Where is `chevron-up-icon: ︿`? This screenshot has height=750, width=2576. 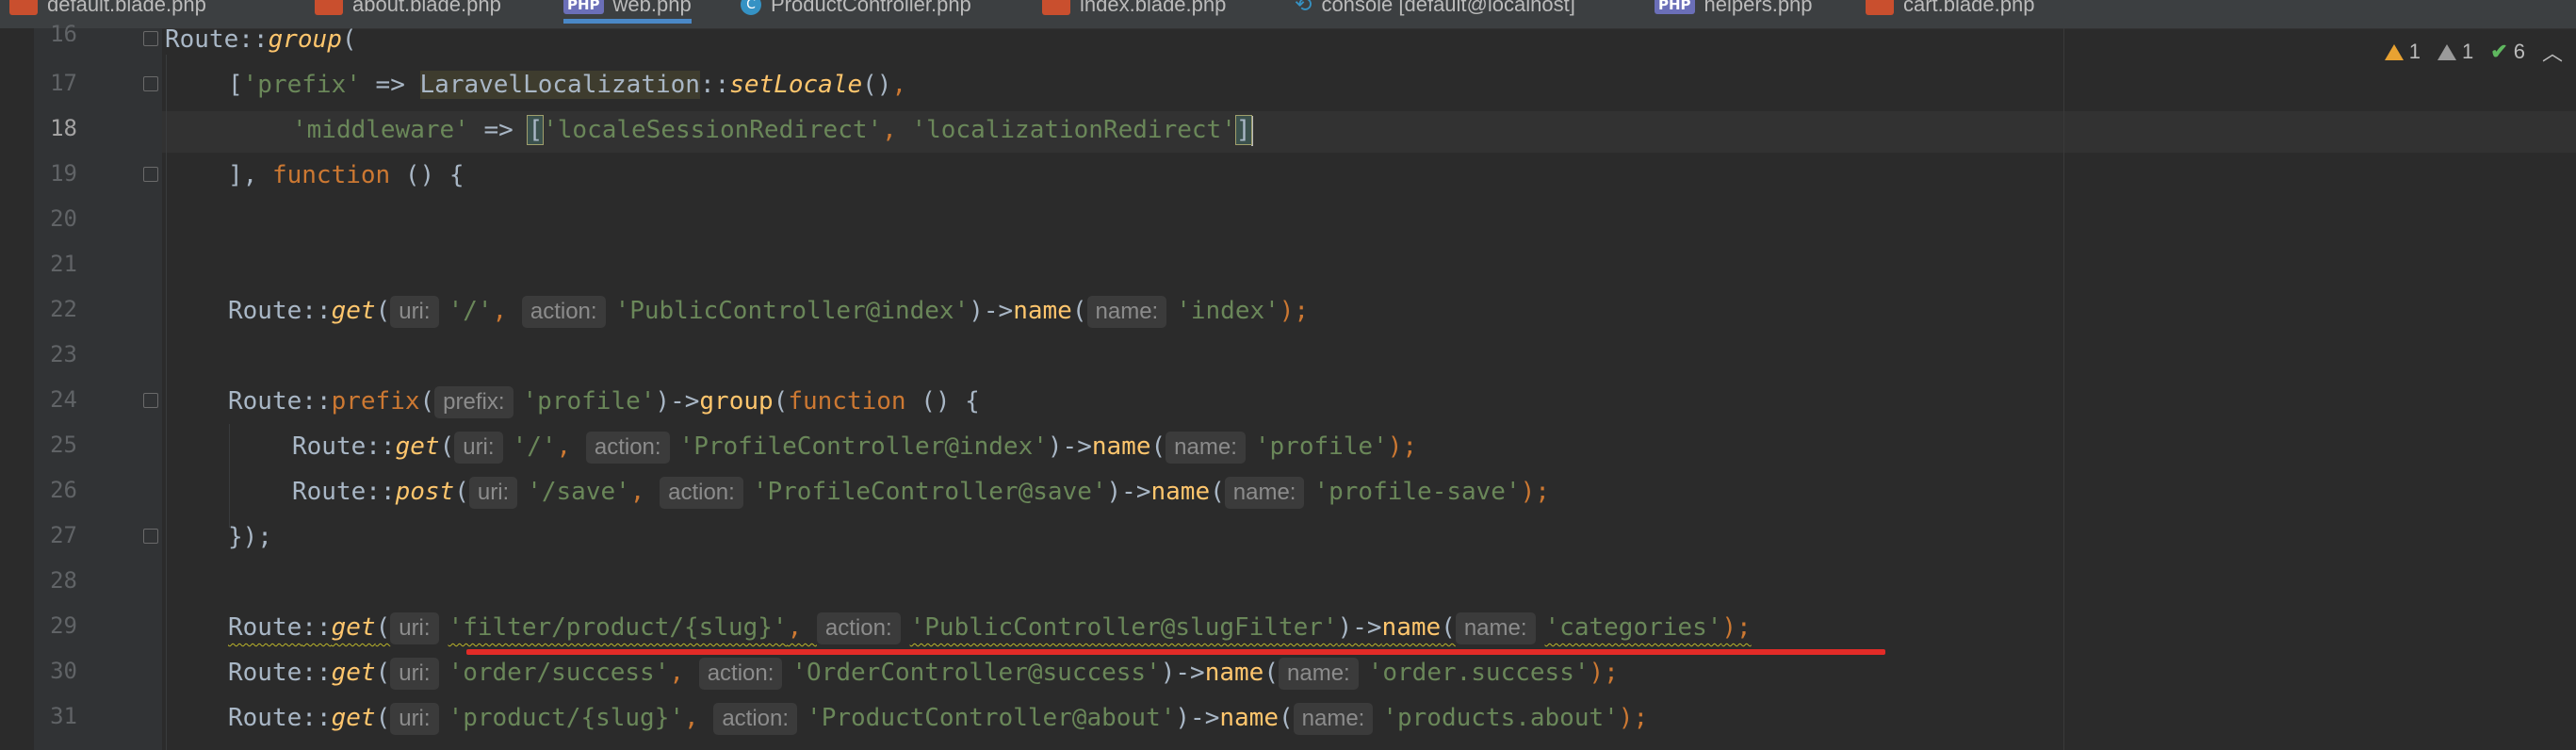 chevron-up-icon: ︿ is located at coordinates (2552, 52).